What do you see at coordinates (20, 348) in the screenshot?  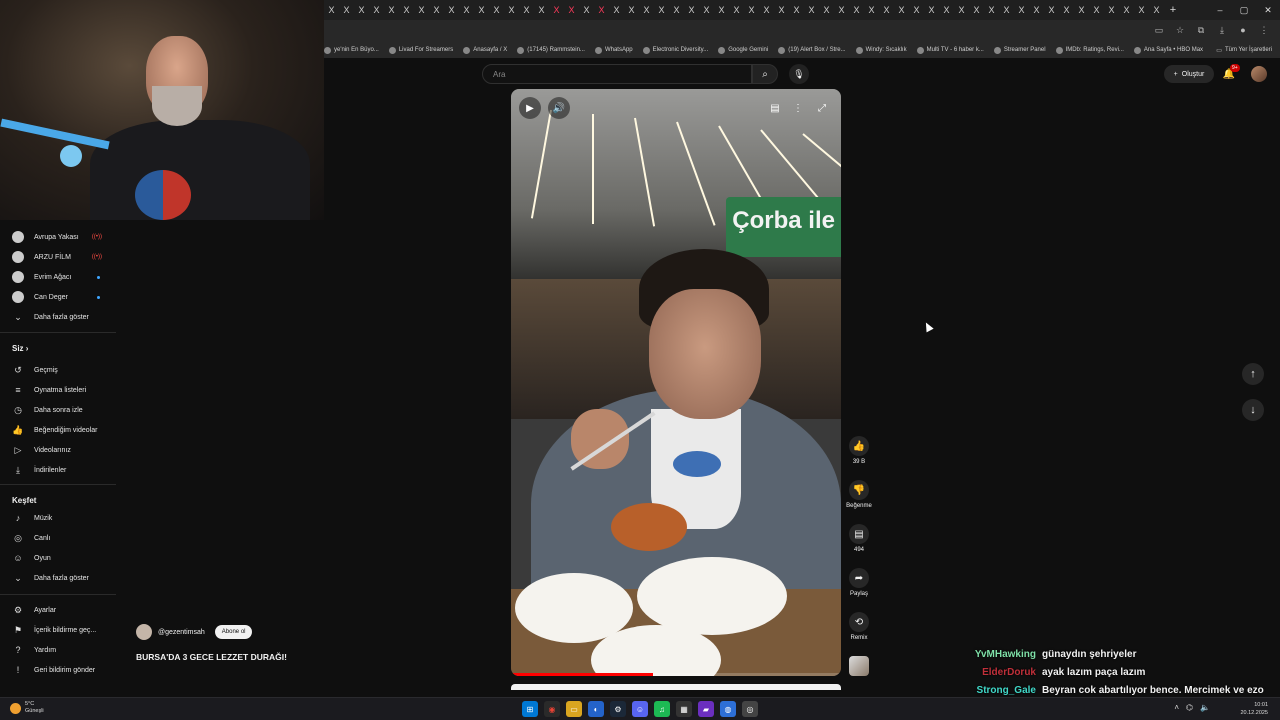 I see `sidebar-heading-you: Siz ›` at bounding box center [20, 348].